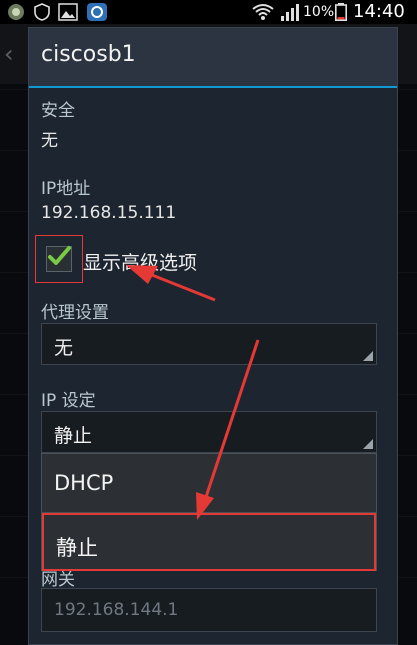 This screenshot has height=645, width=417. I want to click on image-icon, so click(68, 12).